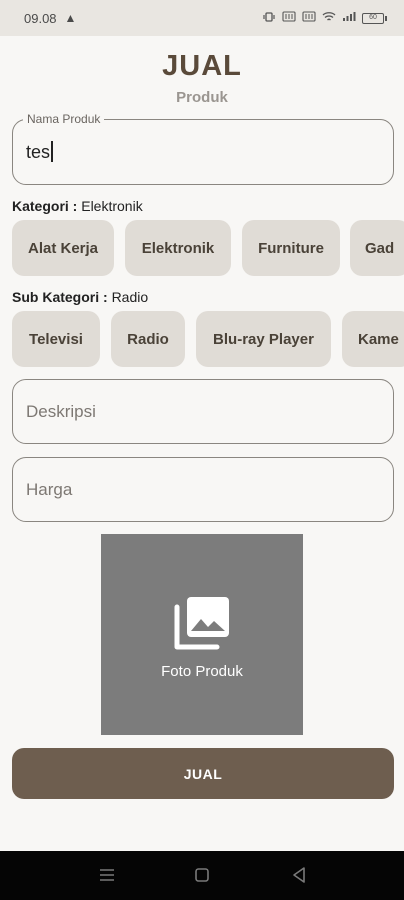 This screenshot has height=900, width=404. What do you see at coordinates (45, 206) in the screenshot?
I see `category-label-title: Kategori :` at bounding box center [45, 206].